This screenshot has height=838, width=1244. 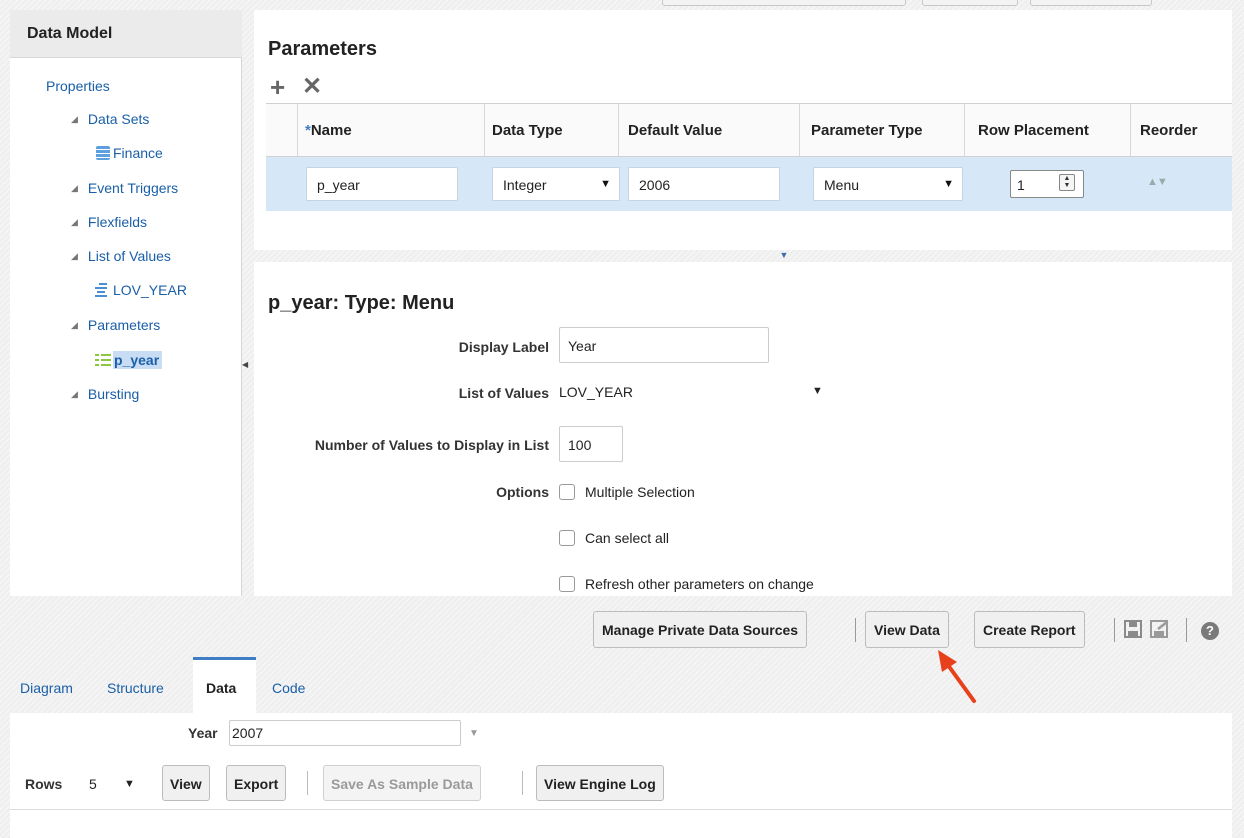 What do you see at coordinates (118, 119) in the screenshot?
I see `tree-item-label: Data Sets` at bounding box center [118, 119].